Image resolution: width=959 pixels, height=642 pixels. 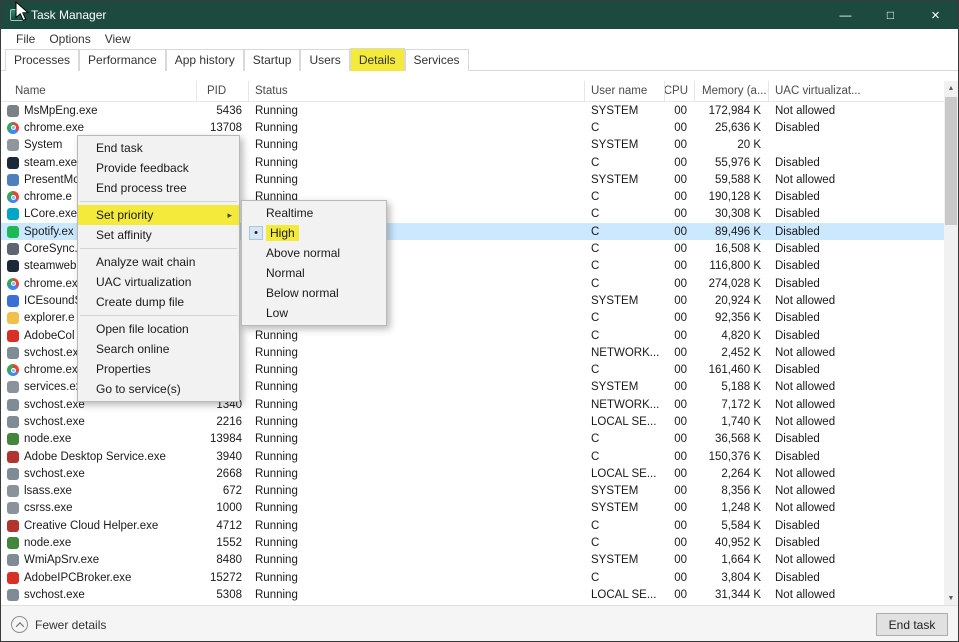 What do you see at coordinates (99, 473) in the screenshot?
I see `cell-name: svchost.exe` at bounding box center [99, 473].